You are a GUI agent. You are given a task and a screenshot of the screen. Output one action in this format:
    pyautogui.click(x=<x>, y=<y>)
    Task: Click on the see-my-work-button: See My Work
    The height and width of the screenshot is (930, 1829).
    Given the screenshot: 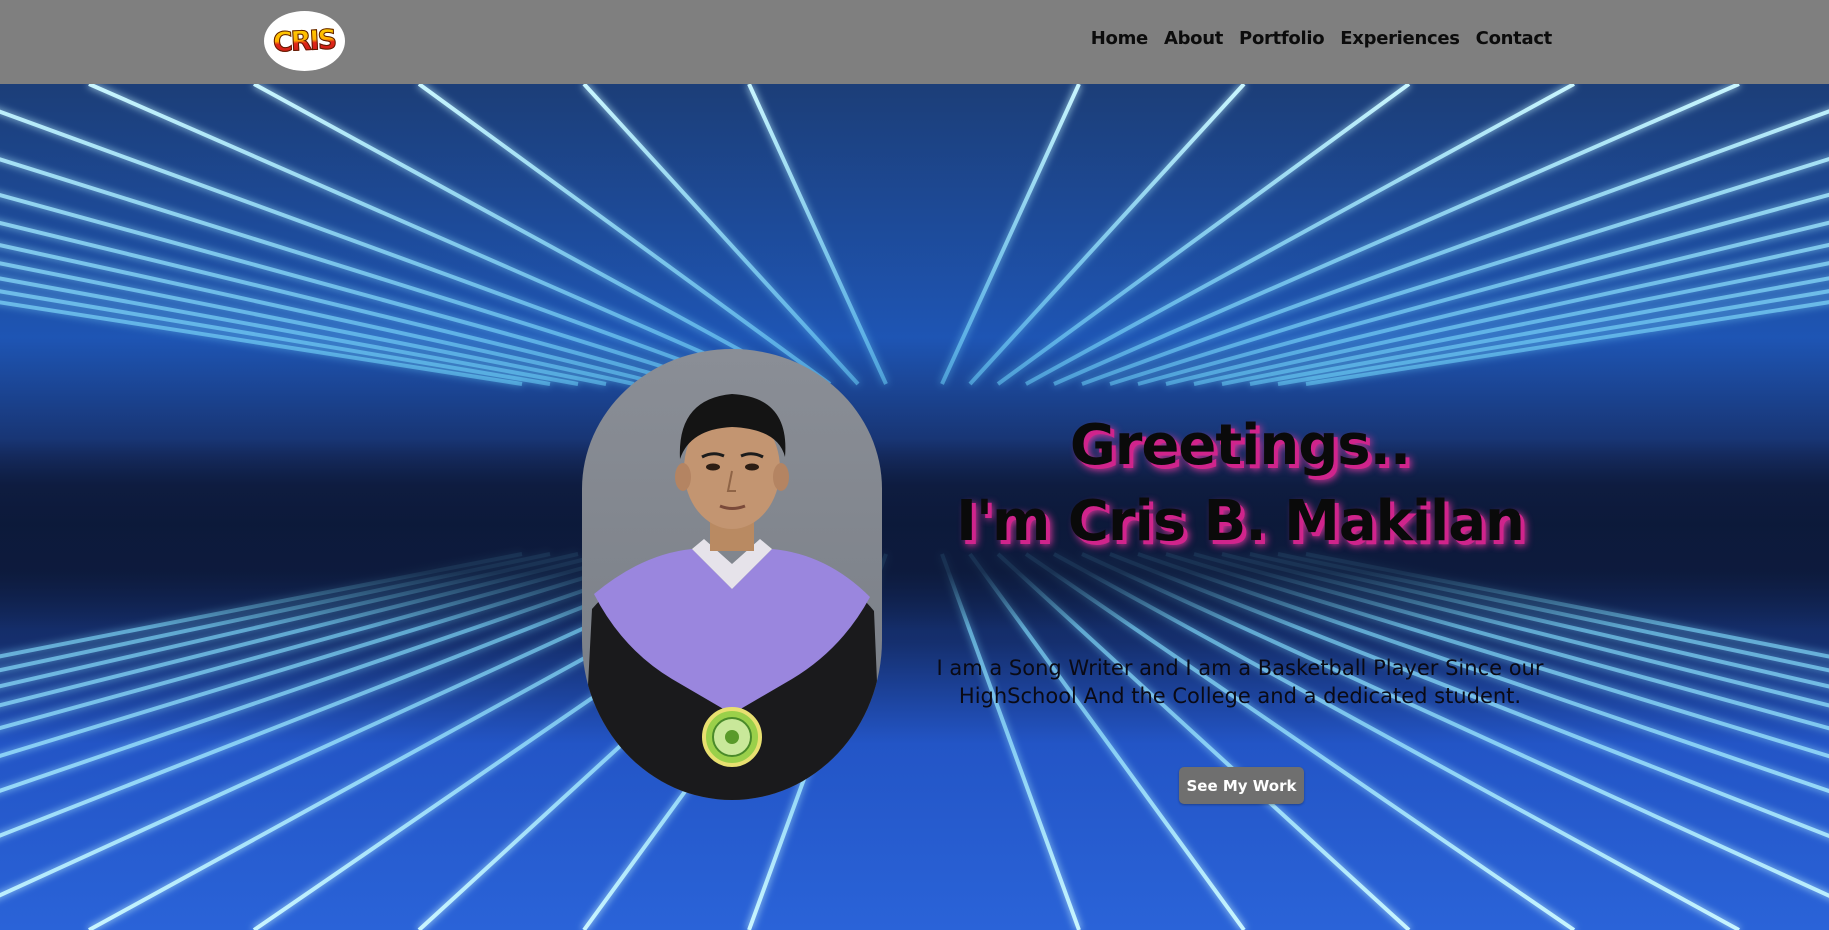 What is the action you would take?
    pyautogui.click(x=1241, y=785)
    